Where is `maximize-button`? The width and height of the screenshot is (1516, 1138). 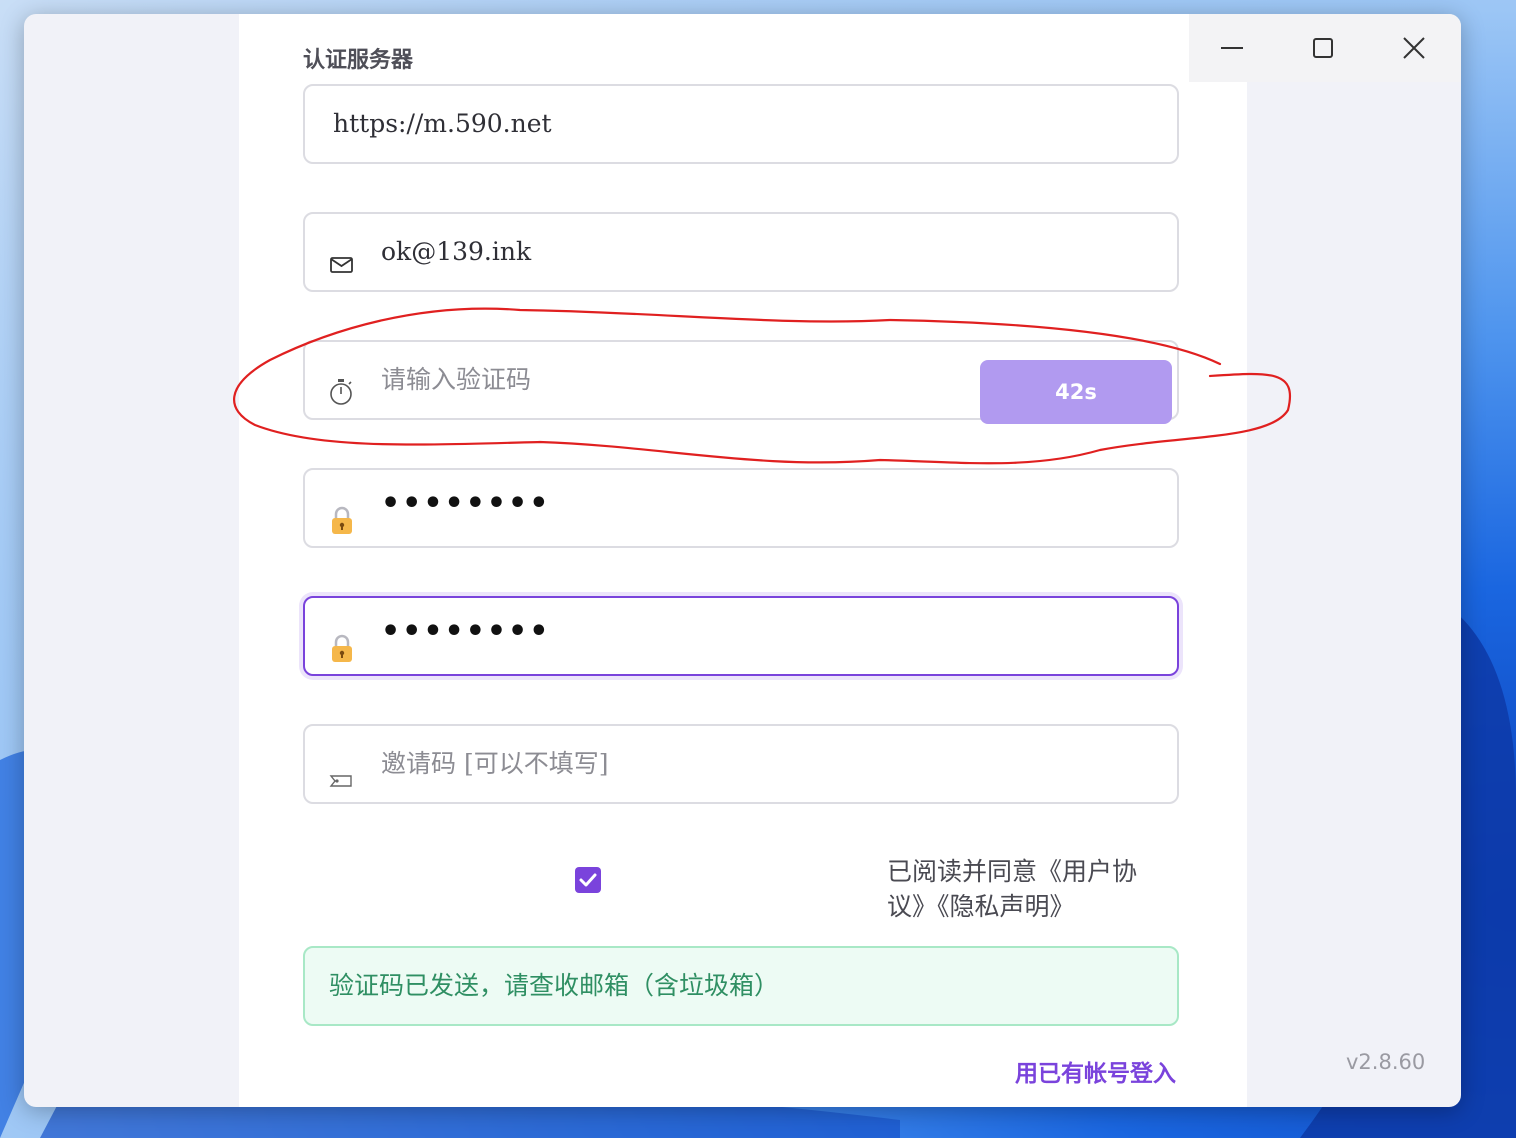 maximize-button is located at coordinates (1323, 48).